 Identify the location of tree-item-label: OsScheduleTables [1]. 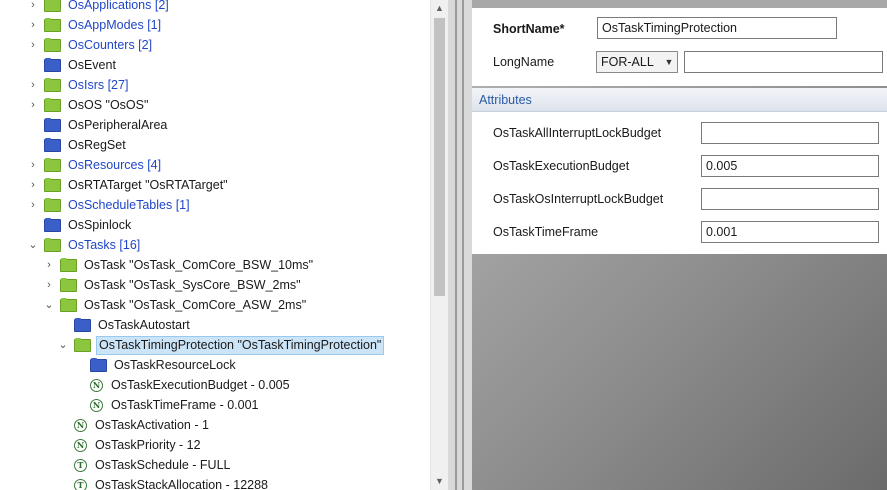
(129, 205).